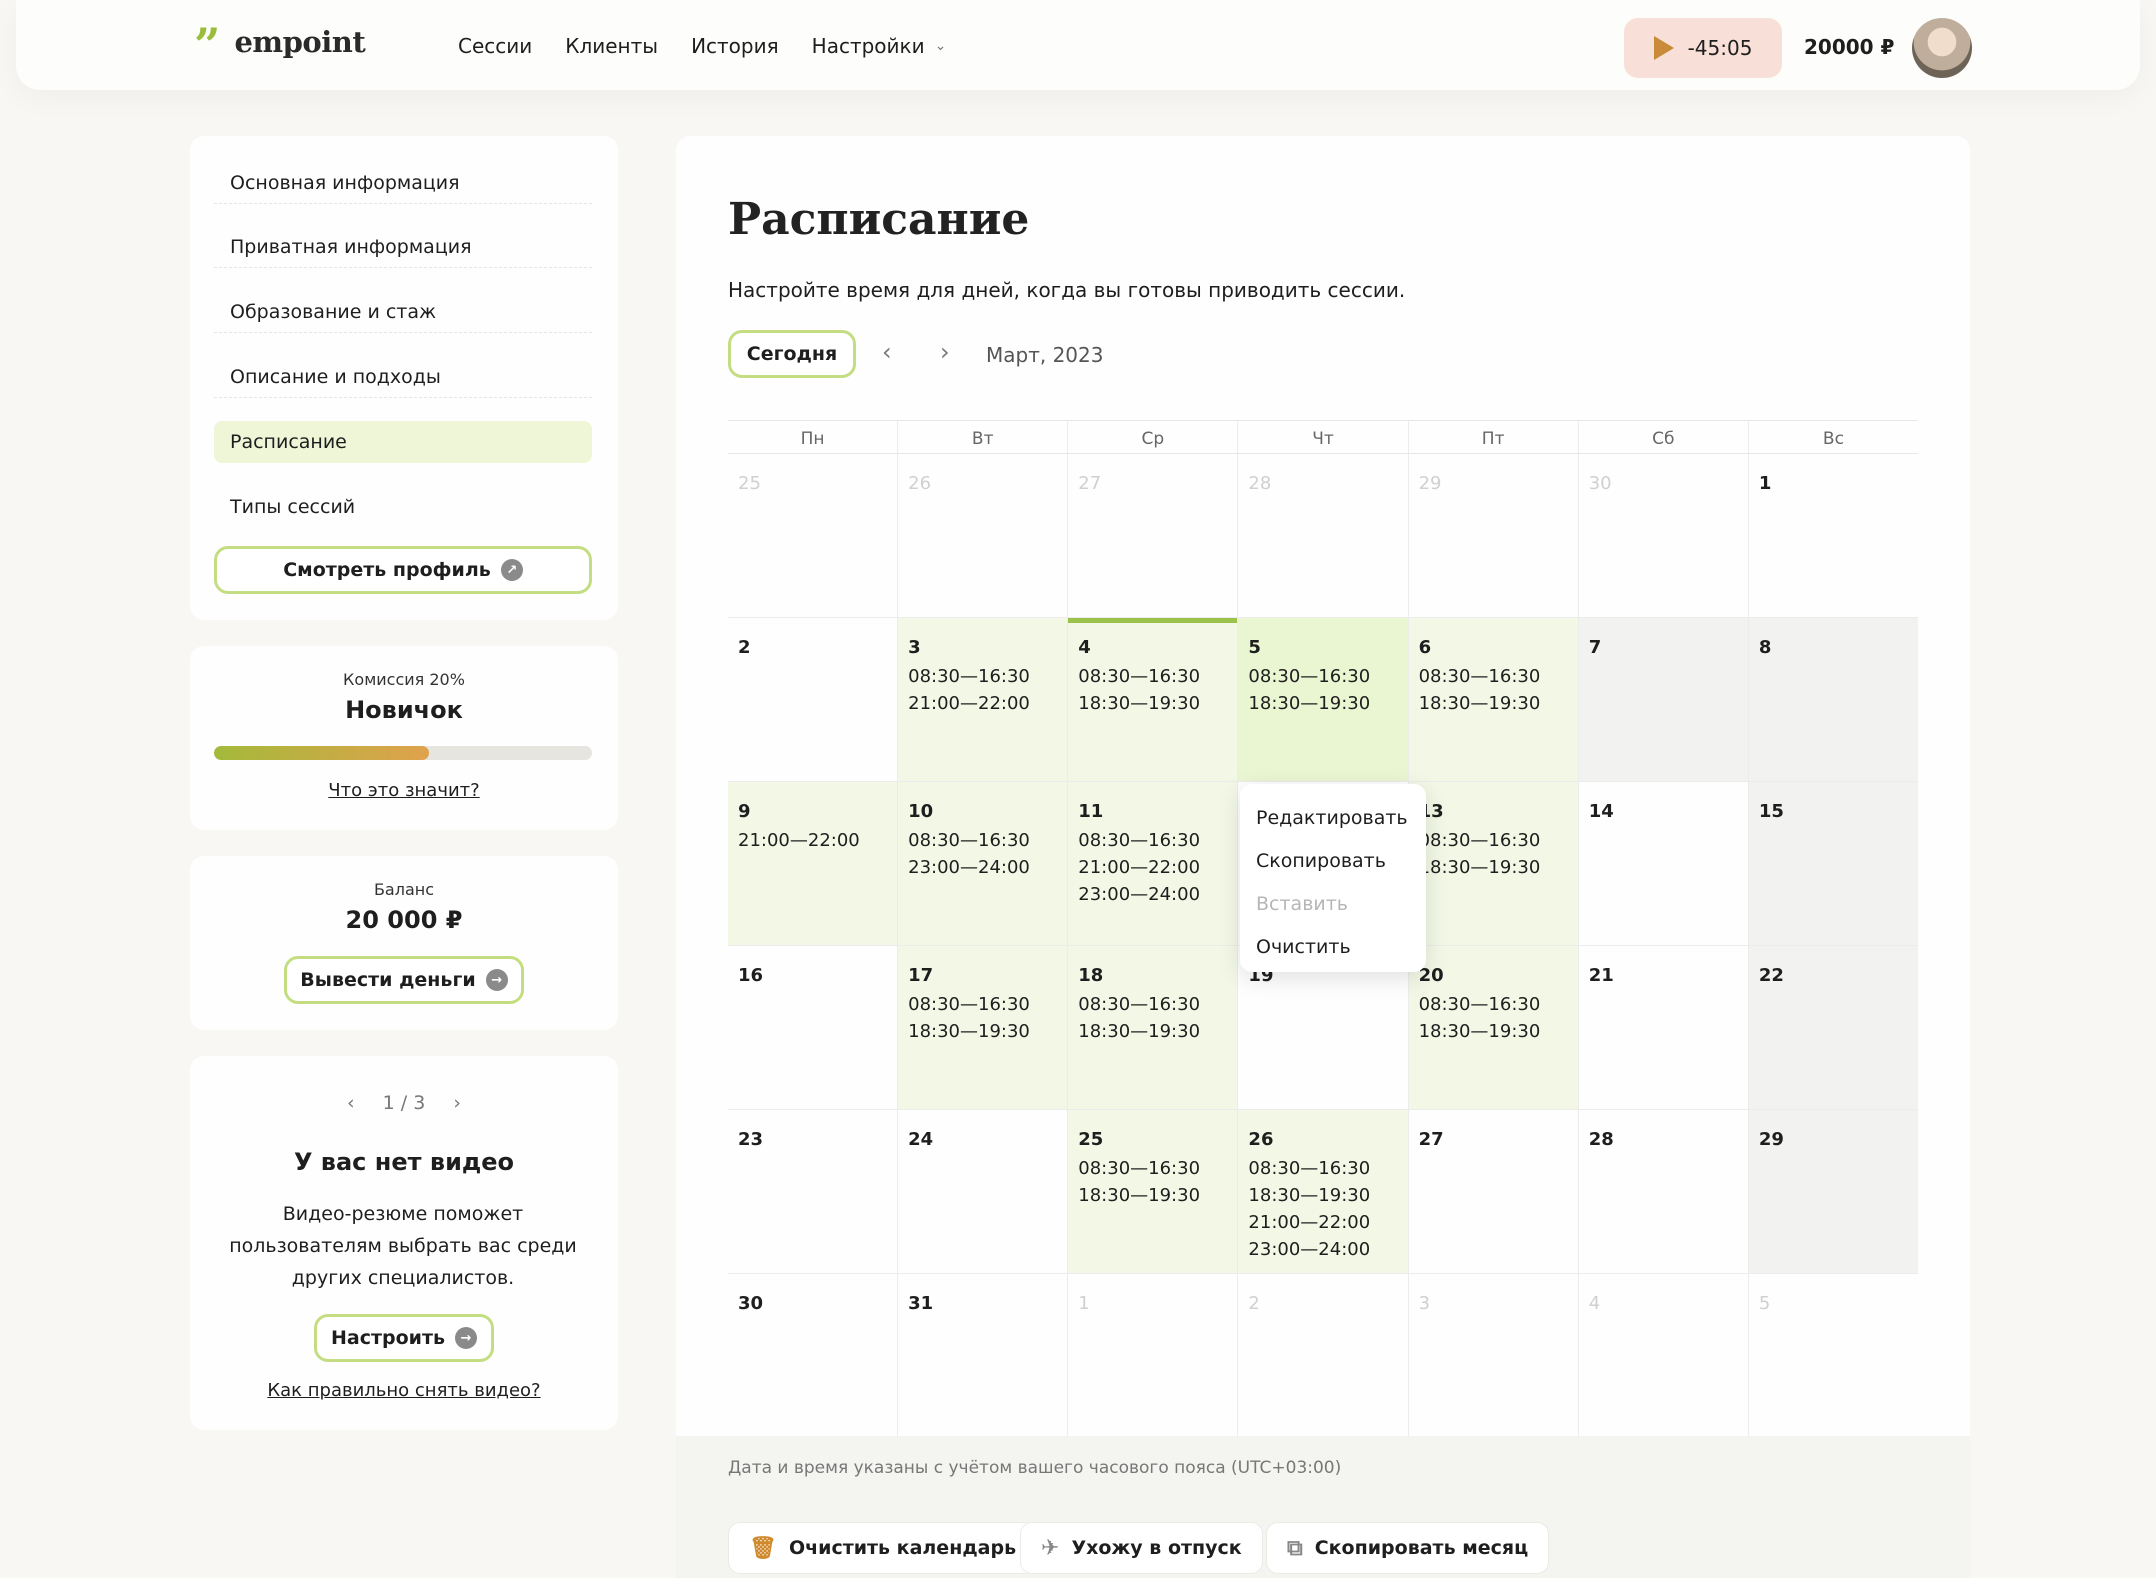  What do you see at coordinates (404, 943) in the screenshot?
I see `balance-card: Баланс 20 000 ₽ Вывести деньги →` at bounding box center [404, 943].